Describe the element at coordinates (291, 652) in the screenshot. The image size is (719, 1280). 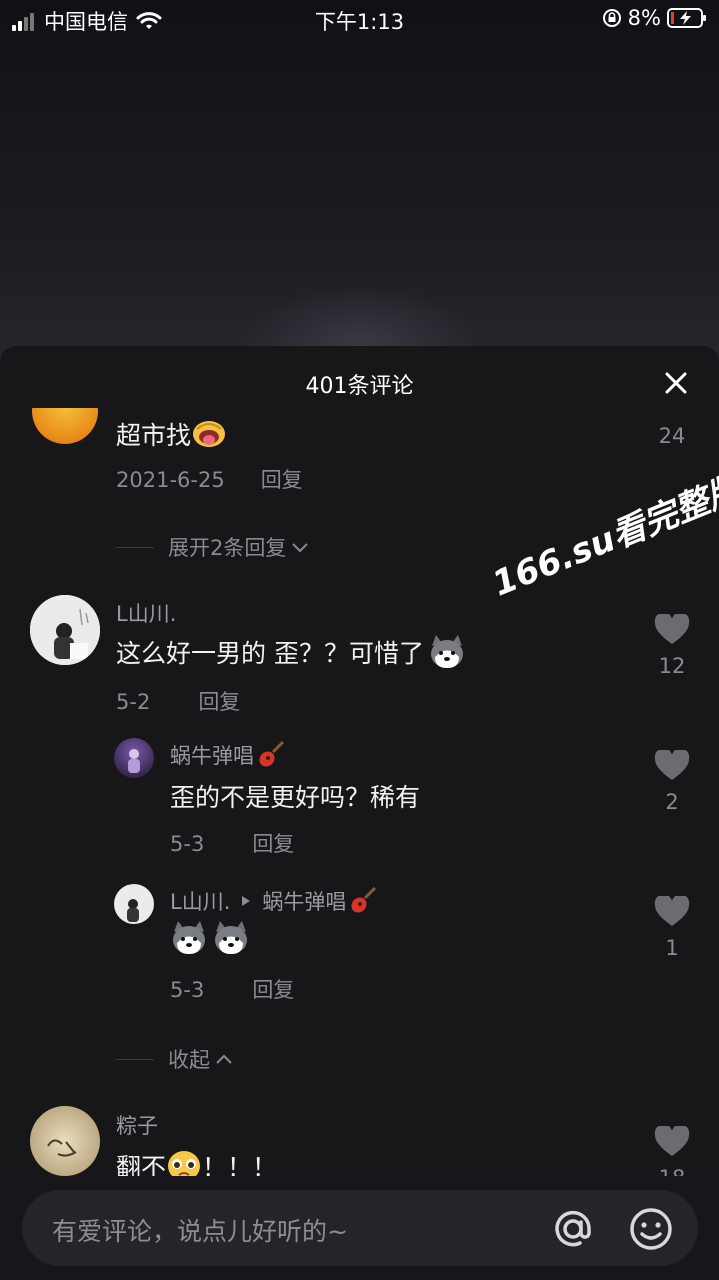
I see `comment-text: 这么好一男的 歪？？可惜了` at that location.